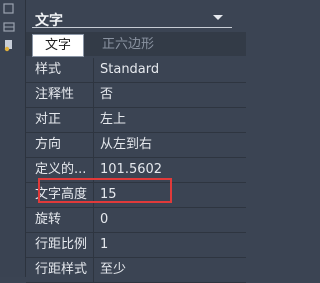 This screenshot has width=320, height=283. Describe the element at coordinates (113, 270) in the screenshot. I see `property-value: 至少` at that location.